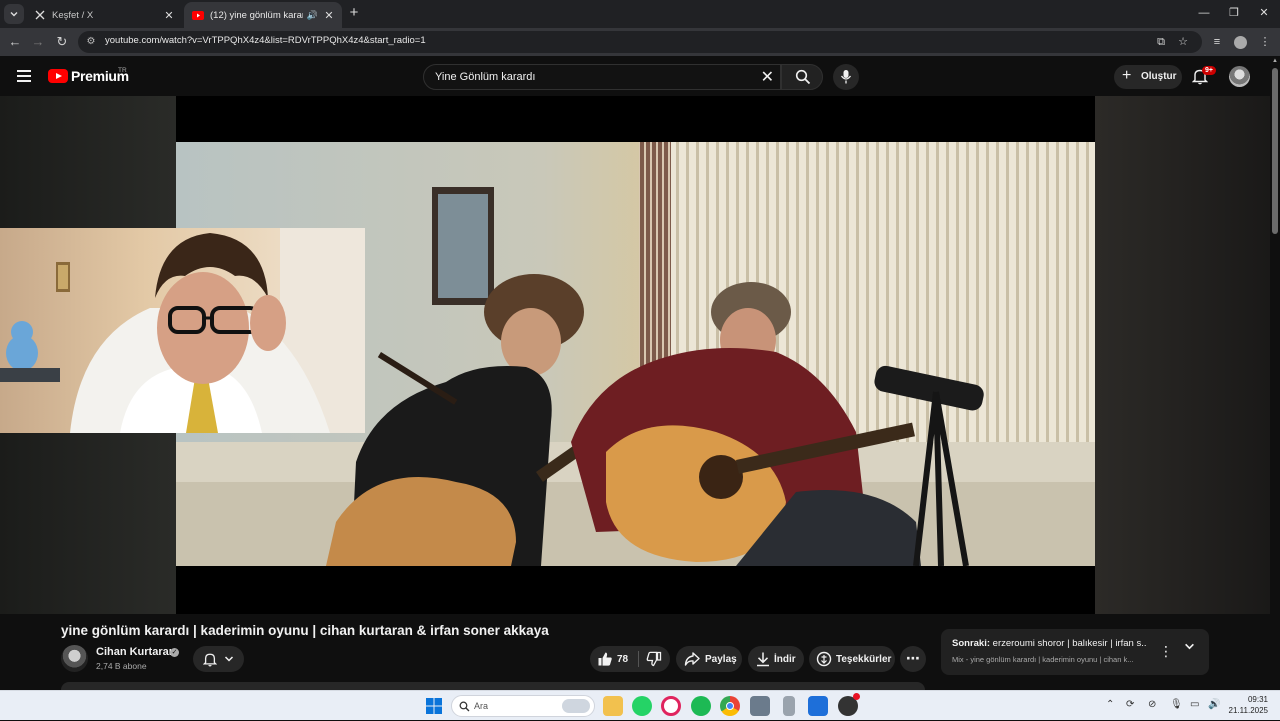  What do you see at coordinates (1166, 651) in the screenshot?
I see `more-vertical-icon: ⋮` at bounding box center [1166, 651].